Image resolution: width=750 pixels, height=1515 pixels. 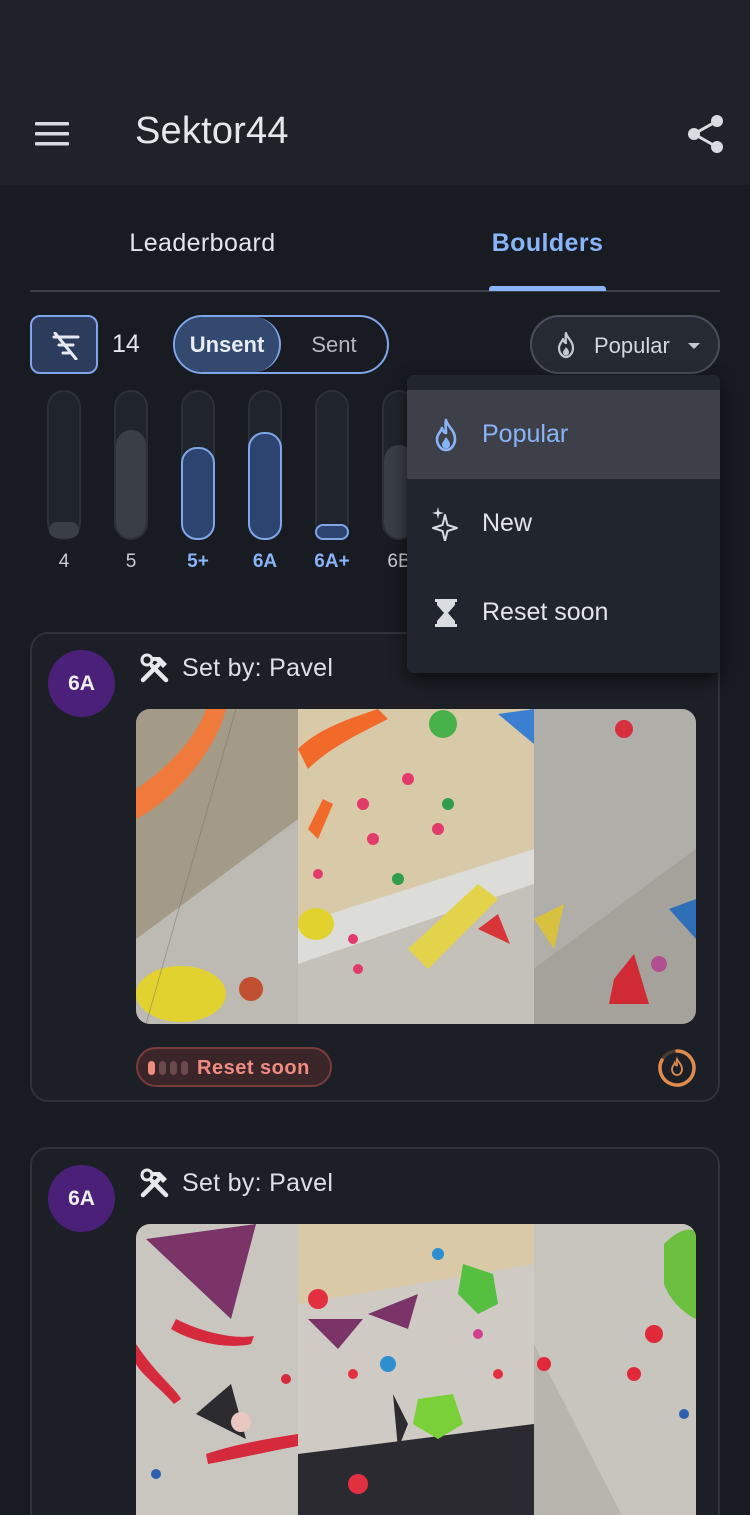 What do you see at coordinates (265, 561) in the screenshot?
I see `grade-label: 6A` at bounding box center [265, 561].